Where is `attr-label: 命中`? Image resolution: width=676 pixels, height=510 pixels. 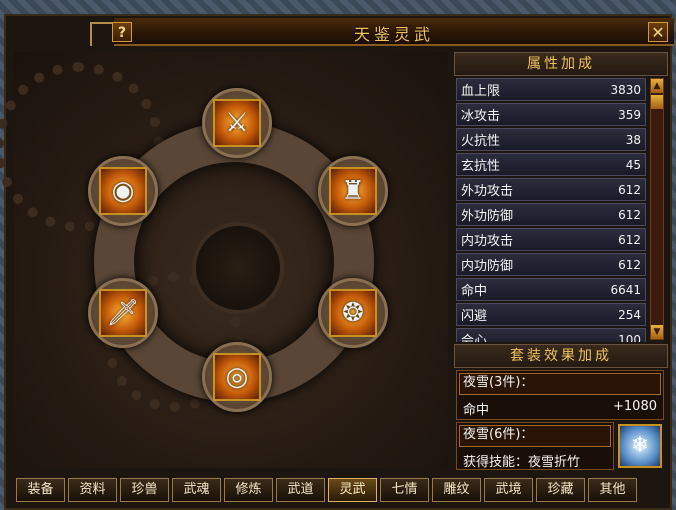 attr-label: 命中 is located at coordinates (474, 291).